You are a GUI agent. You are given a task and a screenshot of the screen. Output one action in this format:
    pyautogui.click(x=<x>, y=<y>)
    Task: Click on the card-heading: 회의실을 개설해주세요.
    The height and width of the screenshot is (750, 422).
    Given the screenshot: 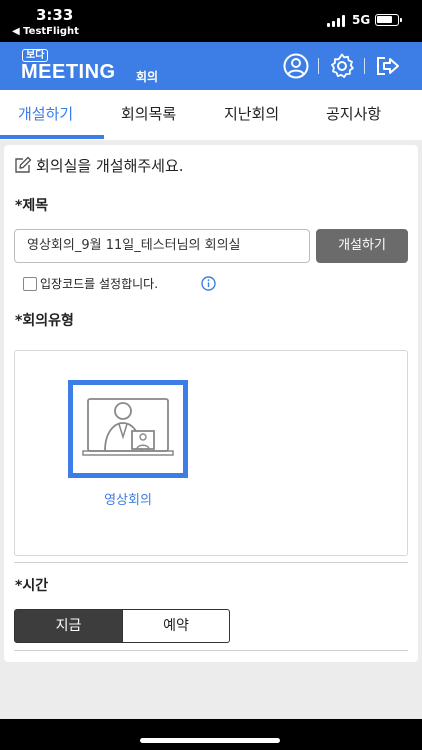 What is the action you would take?
    pyautogui.click(x=99, y=165)
    